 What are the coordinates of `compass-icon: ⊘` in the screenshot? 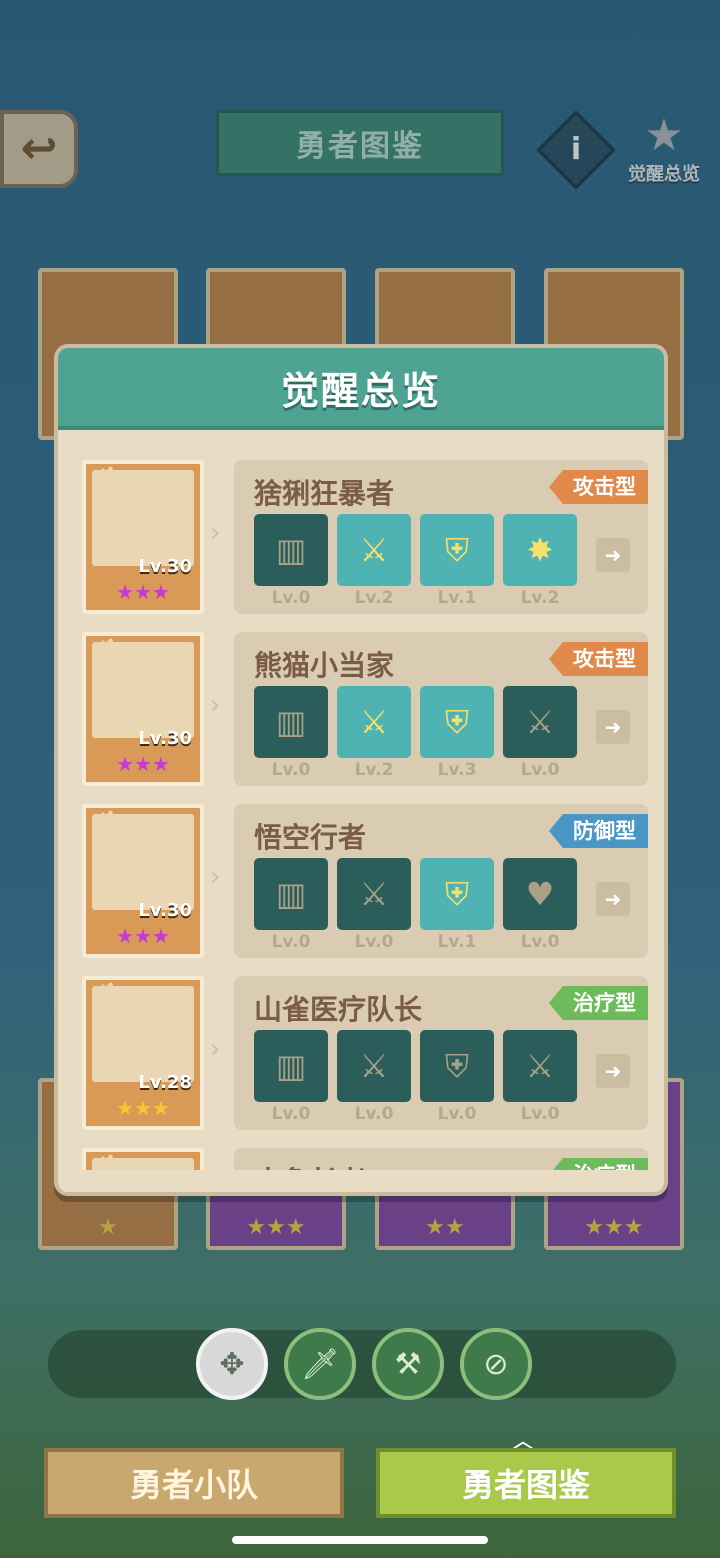 It's located at (496, 1364).